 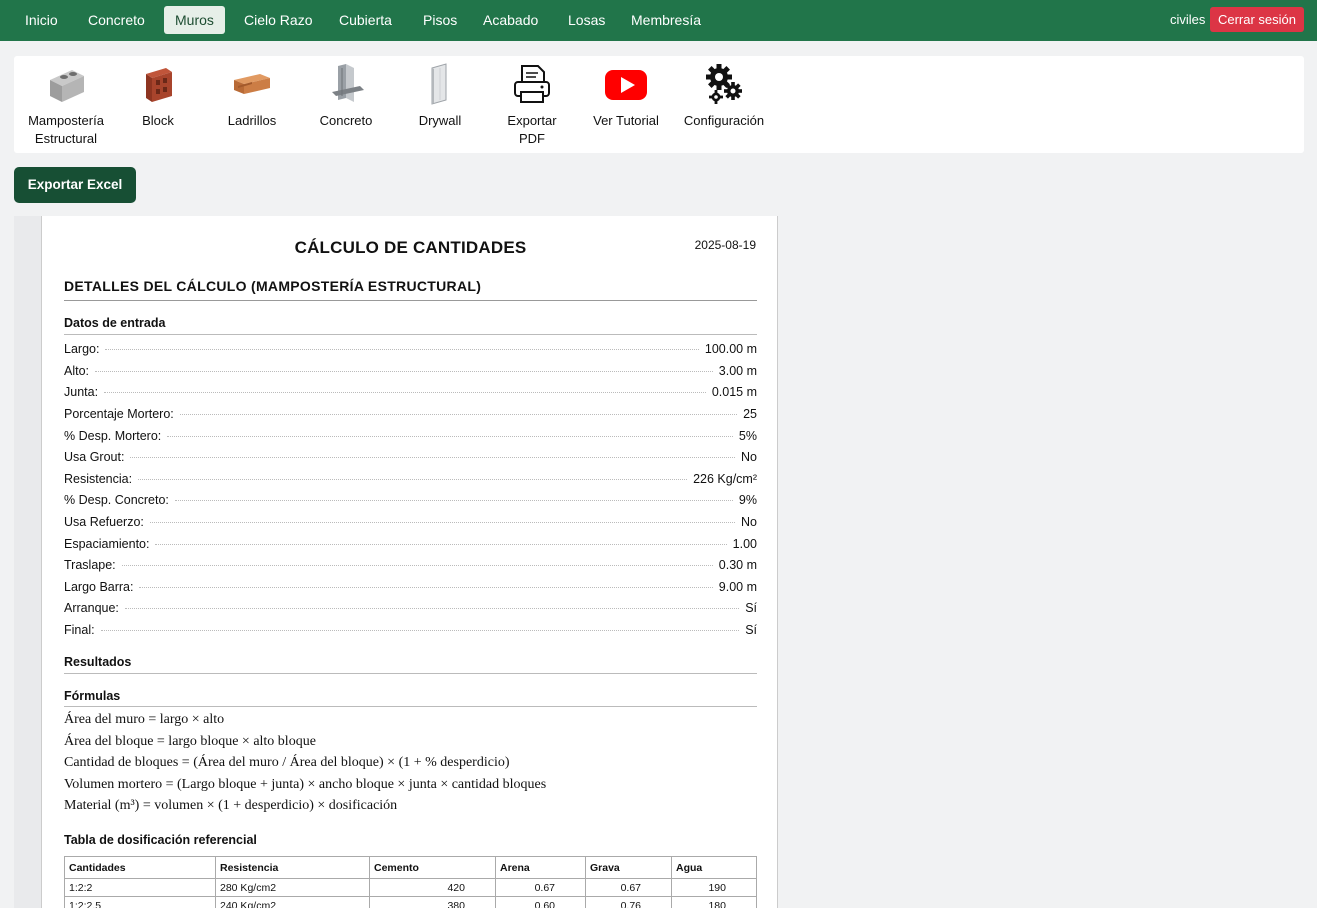 I want to click on nav-tab-acabado: Acabado, so click(x=510, y=20).